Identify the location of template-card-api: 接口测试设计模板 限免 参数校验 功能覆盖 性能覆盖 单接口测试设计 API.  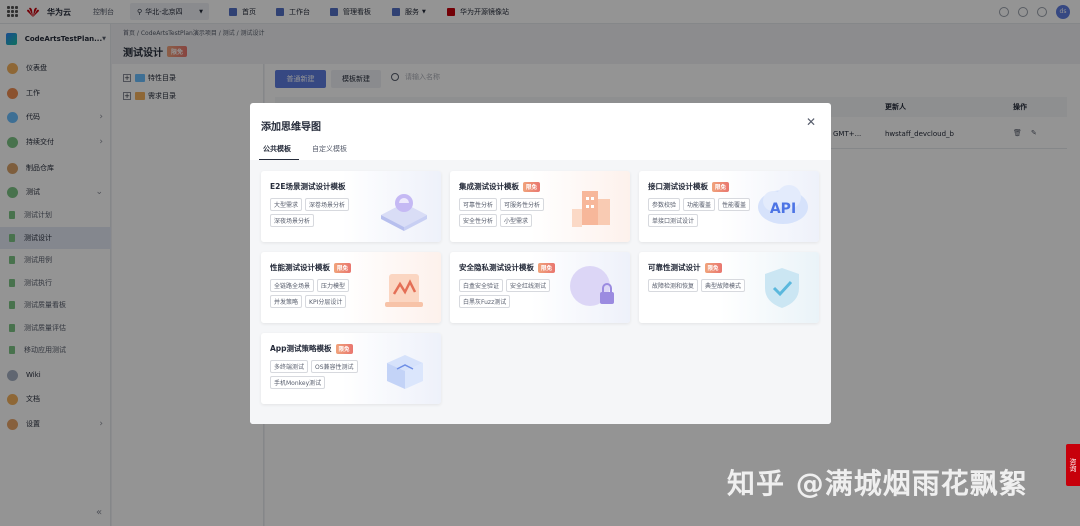
(729, 206).